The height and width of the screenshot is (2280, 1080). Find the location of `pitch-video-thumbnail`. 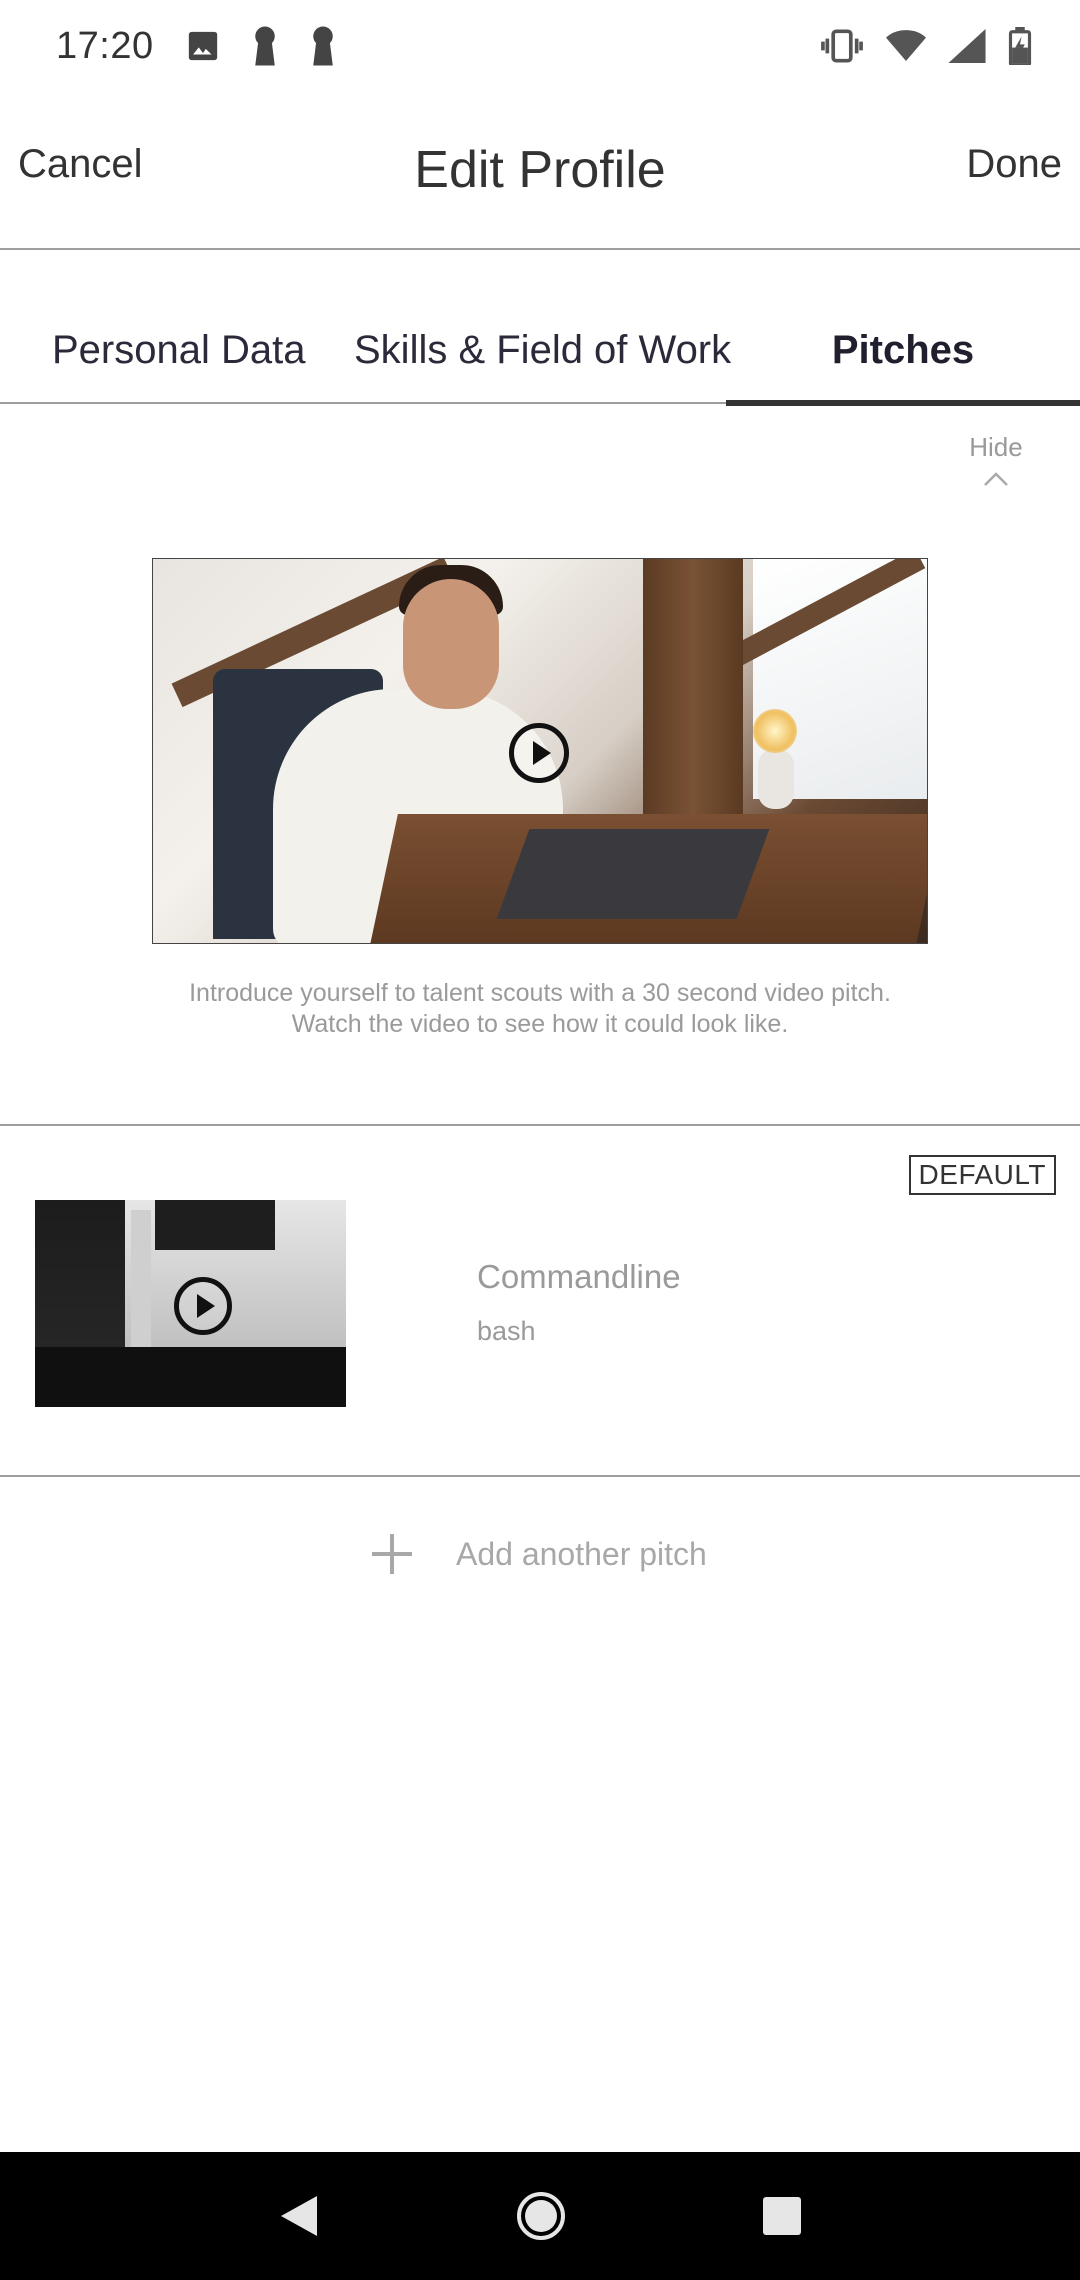

pitch-video-thumbnail is located at coordinates (190, 1303).